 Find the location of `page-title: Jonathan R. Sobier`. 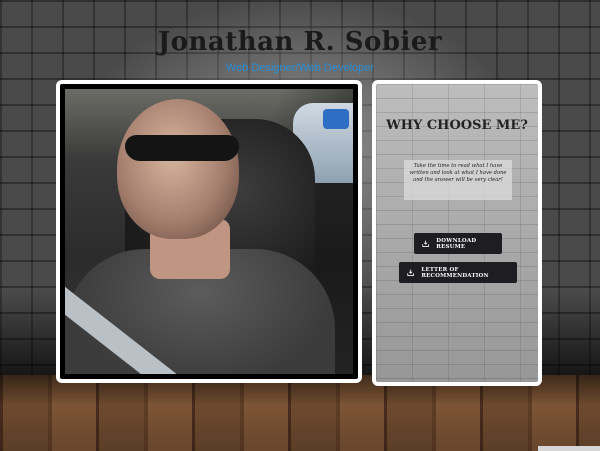

page-title: Jonathan R. Sobier is located at coordinates (300, 42).